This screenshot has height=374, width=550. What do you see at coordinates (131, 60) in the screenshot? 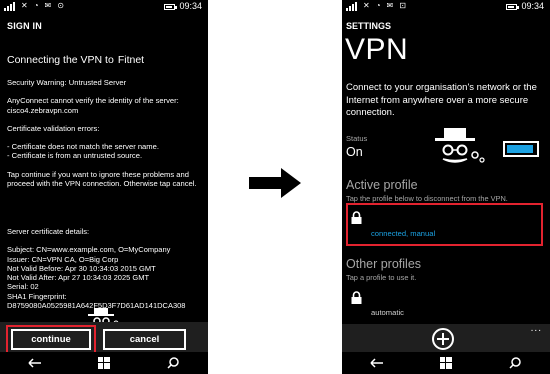
I see `profile-name: Fitnet` at bounding box center [131, 60].